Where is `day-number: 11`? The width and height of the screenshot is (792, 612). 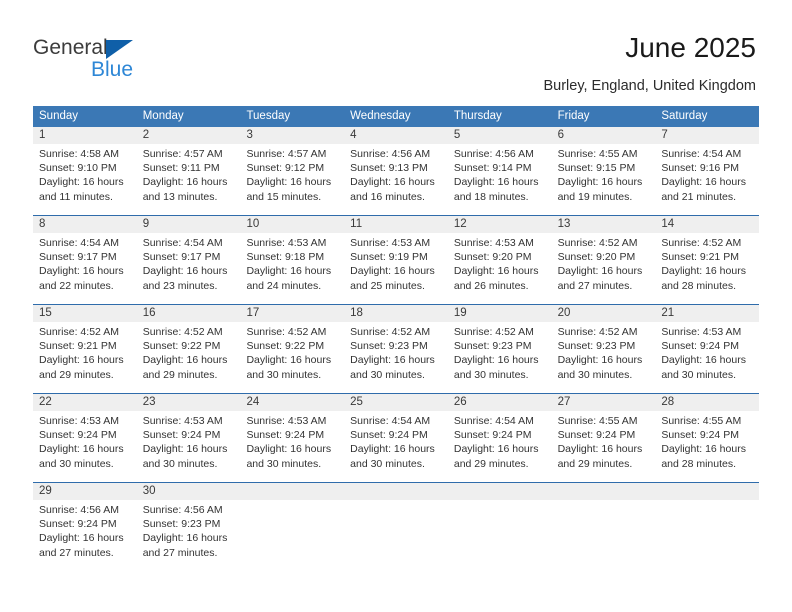 day-number: 11 is located at coordinates (396, 224).